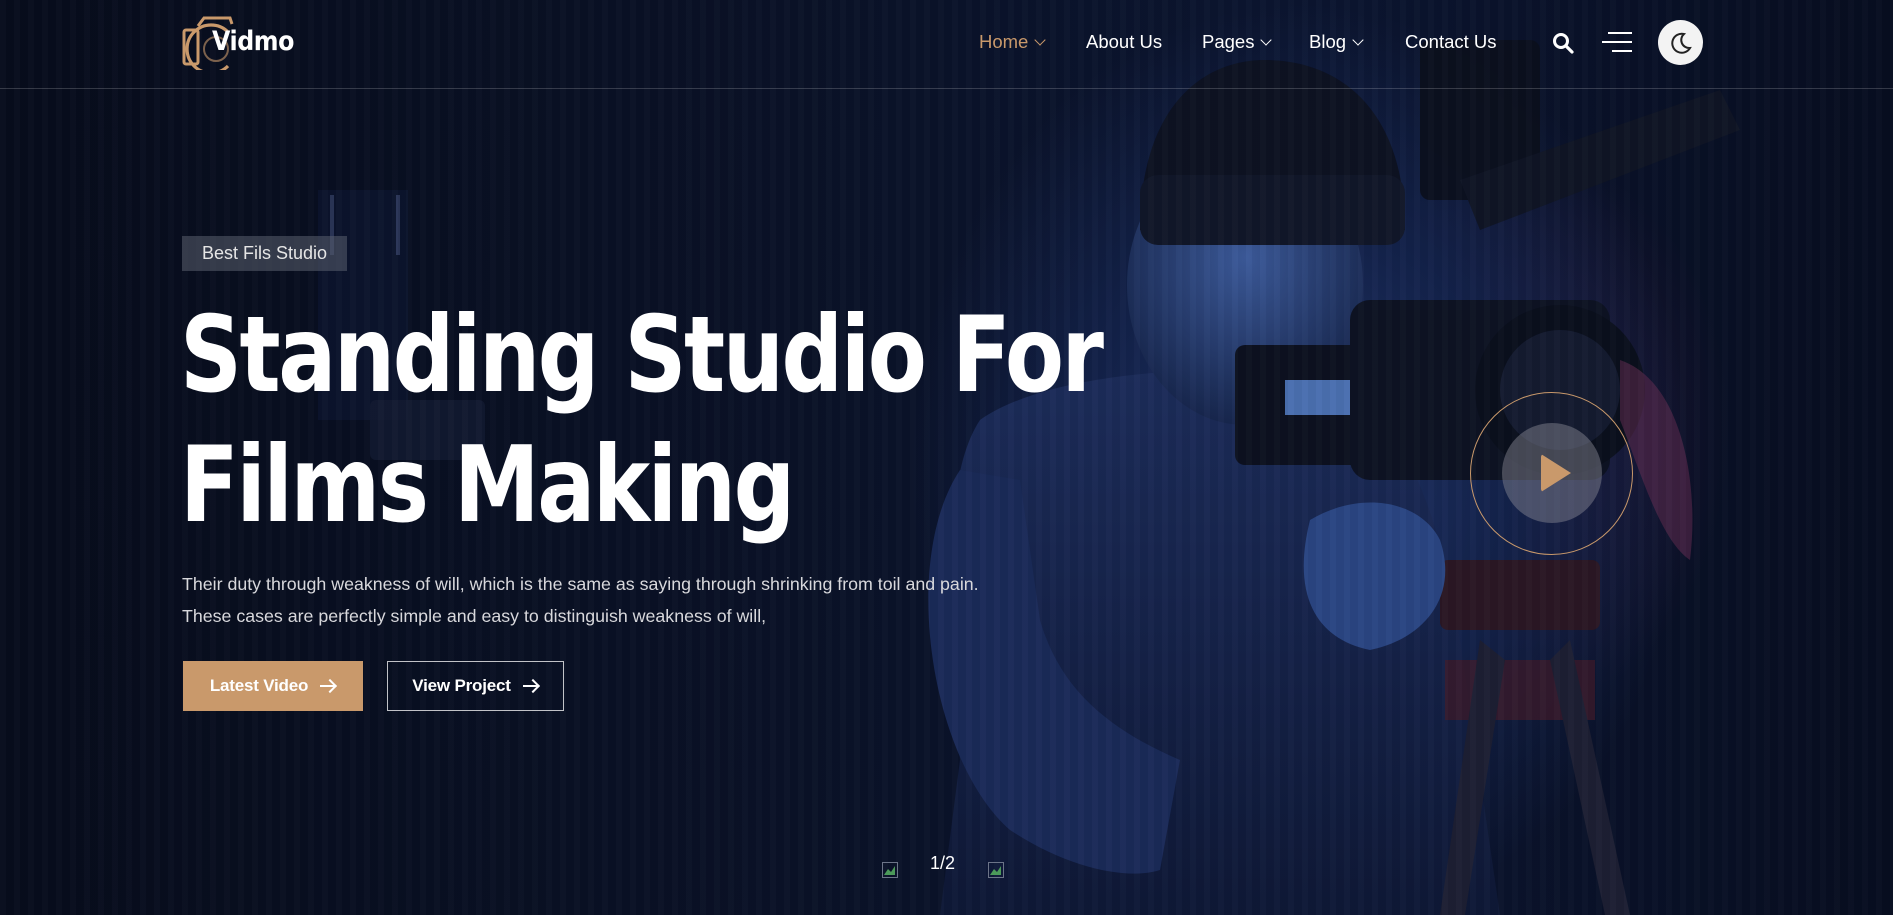 This screenshot has width=1893, height=915. Describe the element at coordinates (1004, 41) in the screenshot. I see `nav-label: Home` at that location.